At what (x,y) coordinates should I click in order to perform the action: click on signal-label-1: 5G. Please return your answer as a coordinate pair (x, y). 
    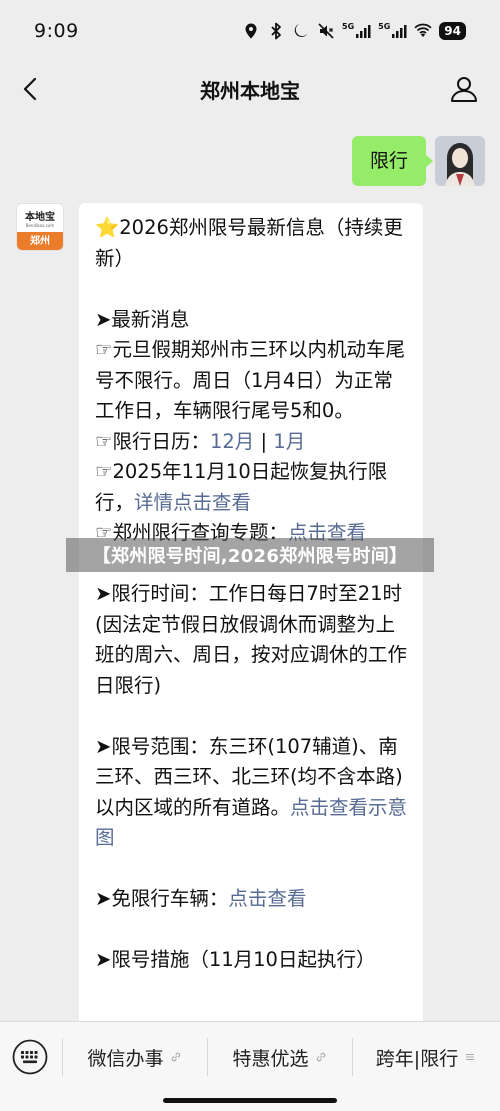
    Looking at the image, I should click on (348, 26).